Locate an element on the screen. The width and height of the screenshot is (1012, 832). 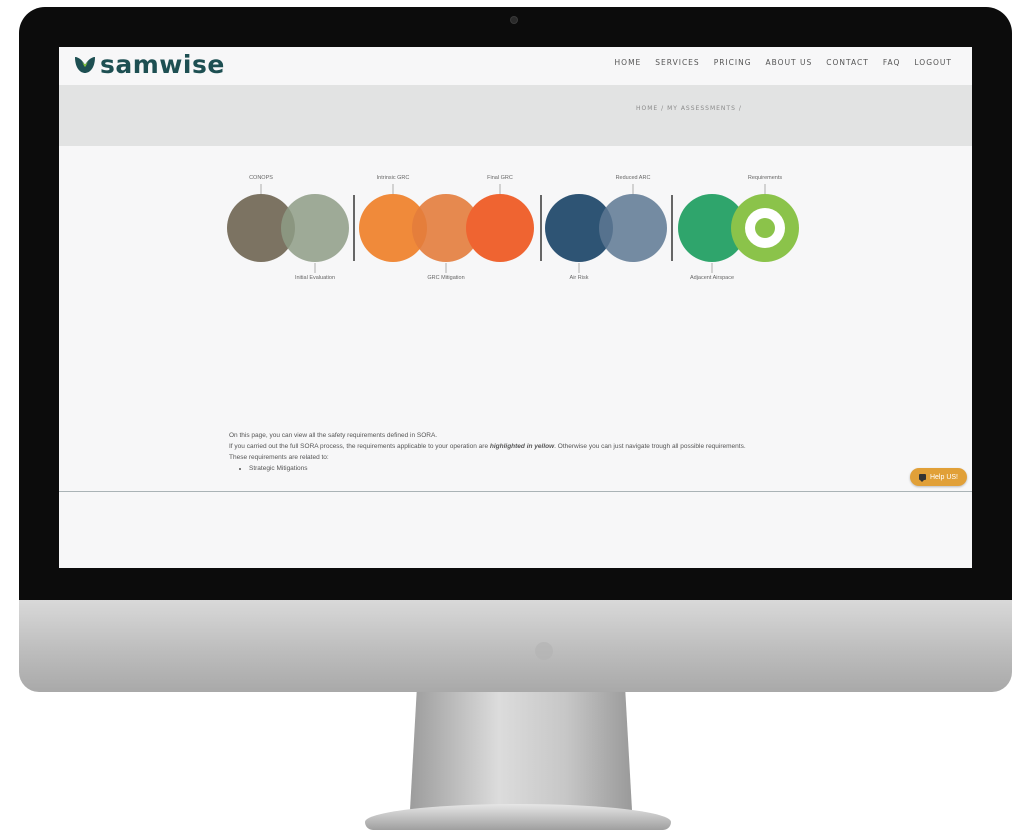
label-conops: CONOPS is located at coordinates (261, 178).